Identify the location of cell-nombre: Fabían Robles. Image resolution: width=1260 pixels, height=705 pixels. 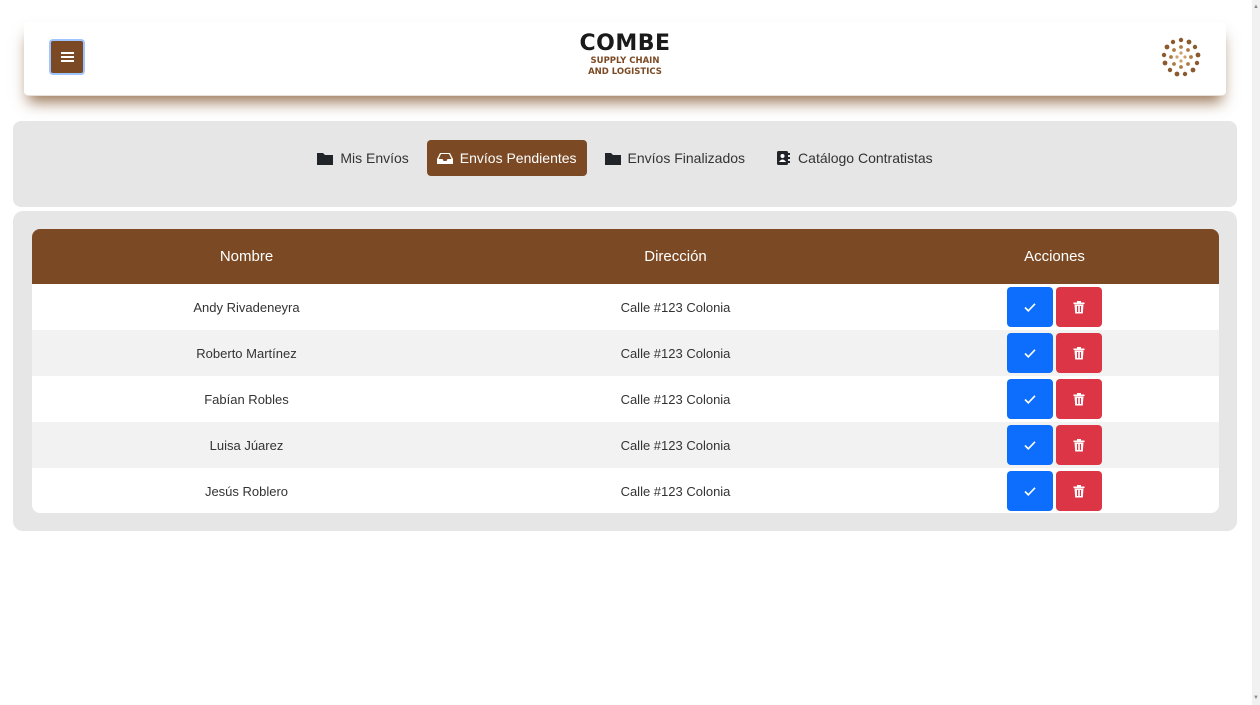
(246, 399).